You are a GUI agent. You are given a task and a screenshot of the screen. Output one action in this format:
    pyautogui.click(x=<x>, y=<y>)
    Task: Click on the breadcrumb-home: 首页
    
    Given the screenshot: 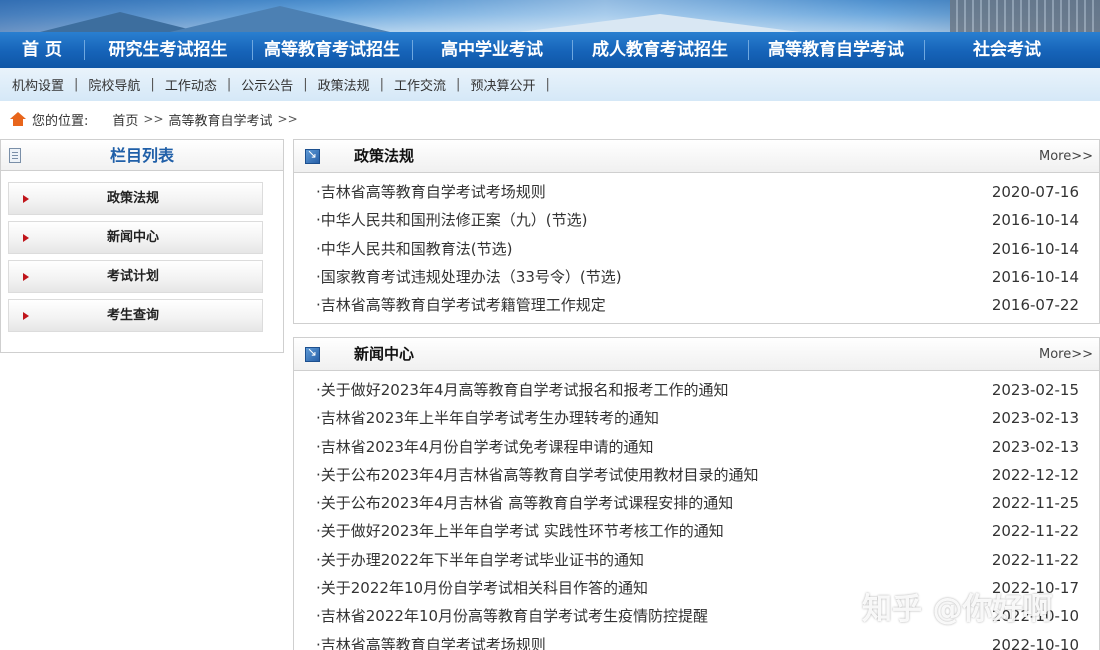 What is the action you would take?
    pyautogui.click(x=125, y=119)
    